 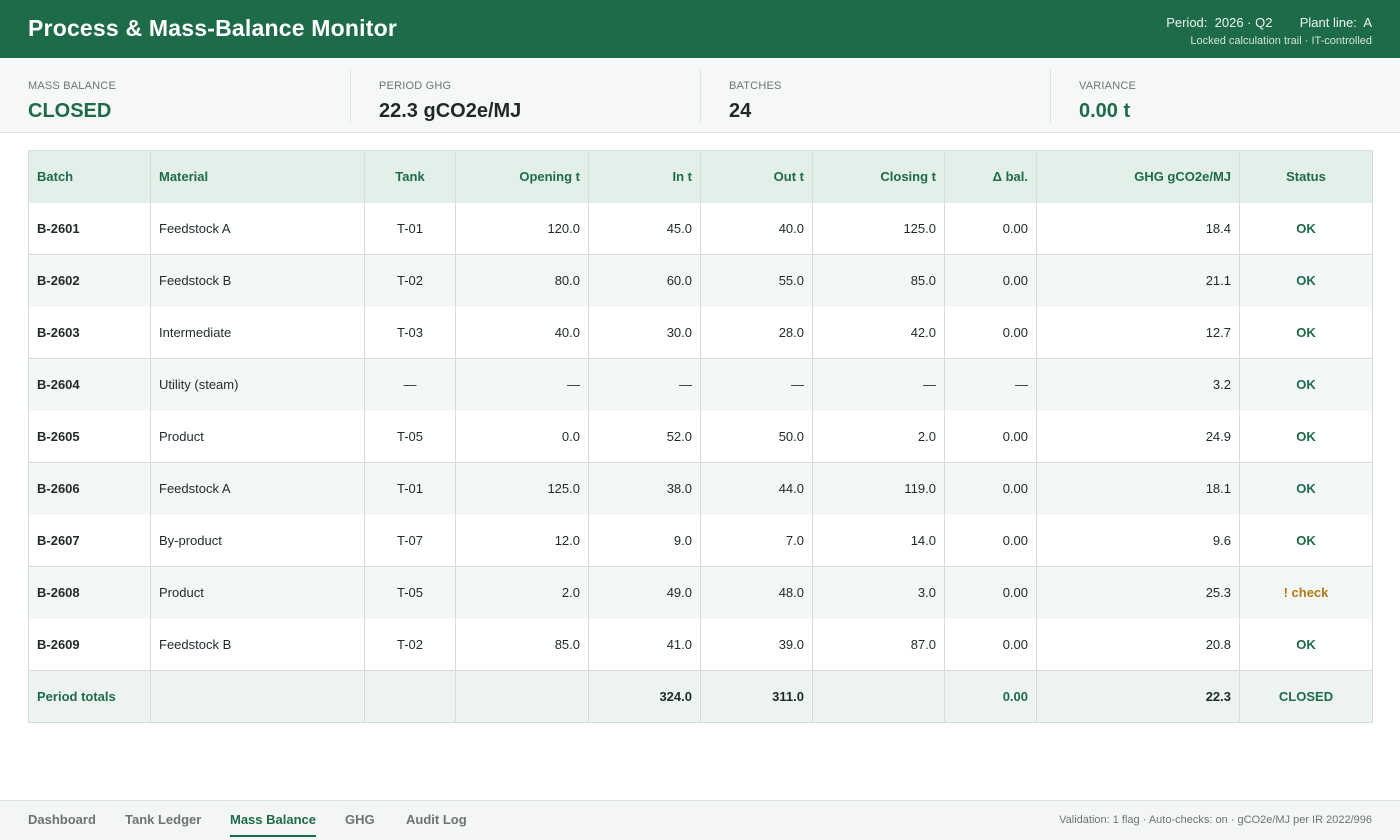 I want to click on cell-closing: 2.0, so click(x=878, y=436).